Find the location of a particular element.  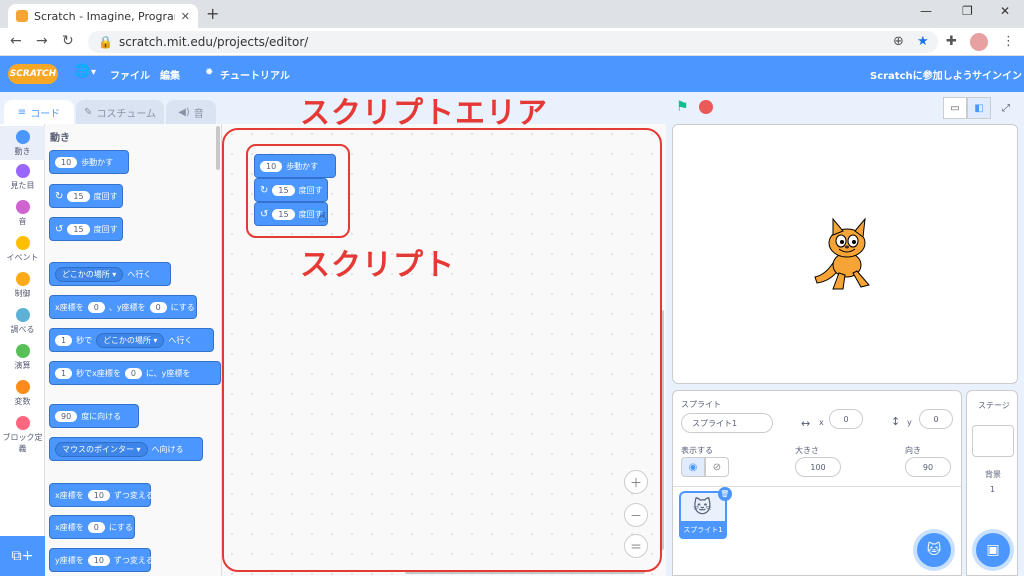

tab-close-icon: ✕ is located at coordinates (185, 16).